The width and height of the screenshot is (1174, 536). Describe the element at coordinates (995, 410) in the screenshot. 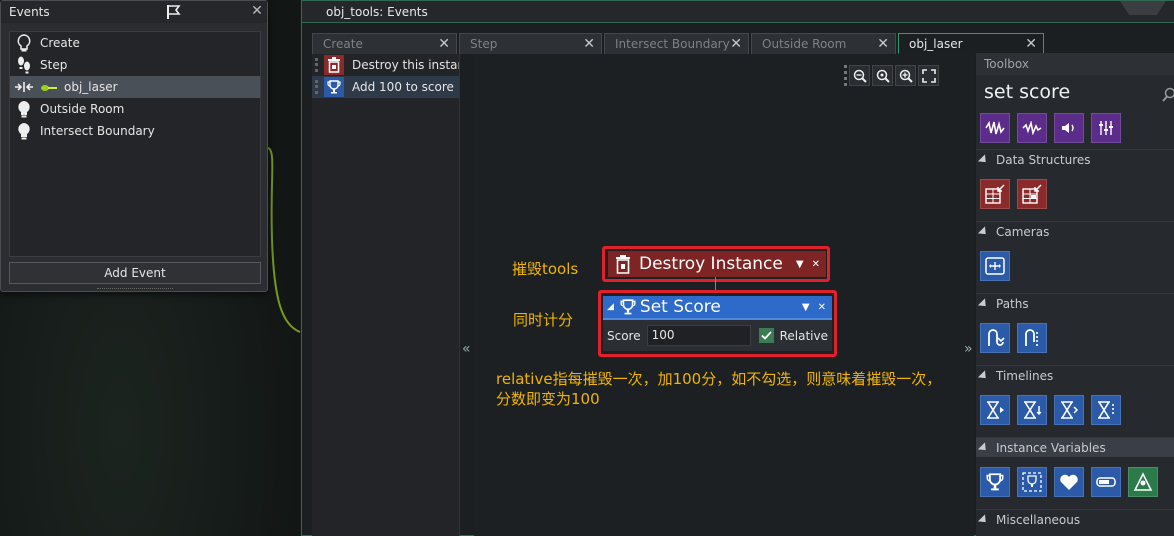

I see `timeline-play-icon` at that location.